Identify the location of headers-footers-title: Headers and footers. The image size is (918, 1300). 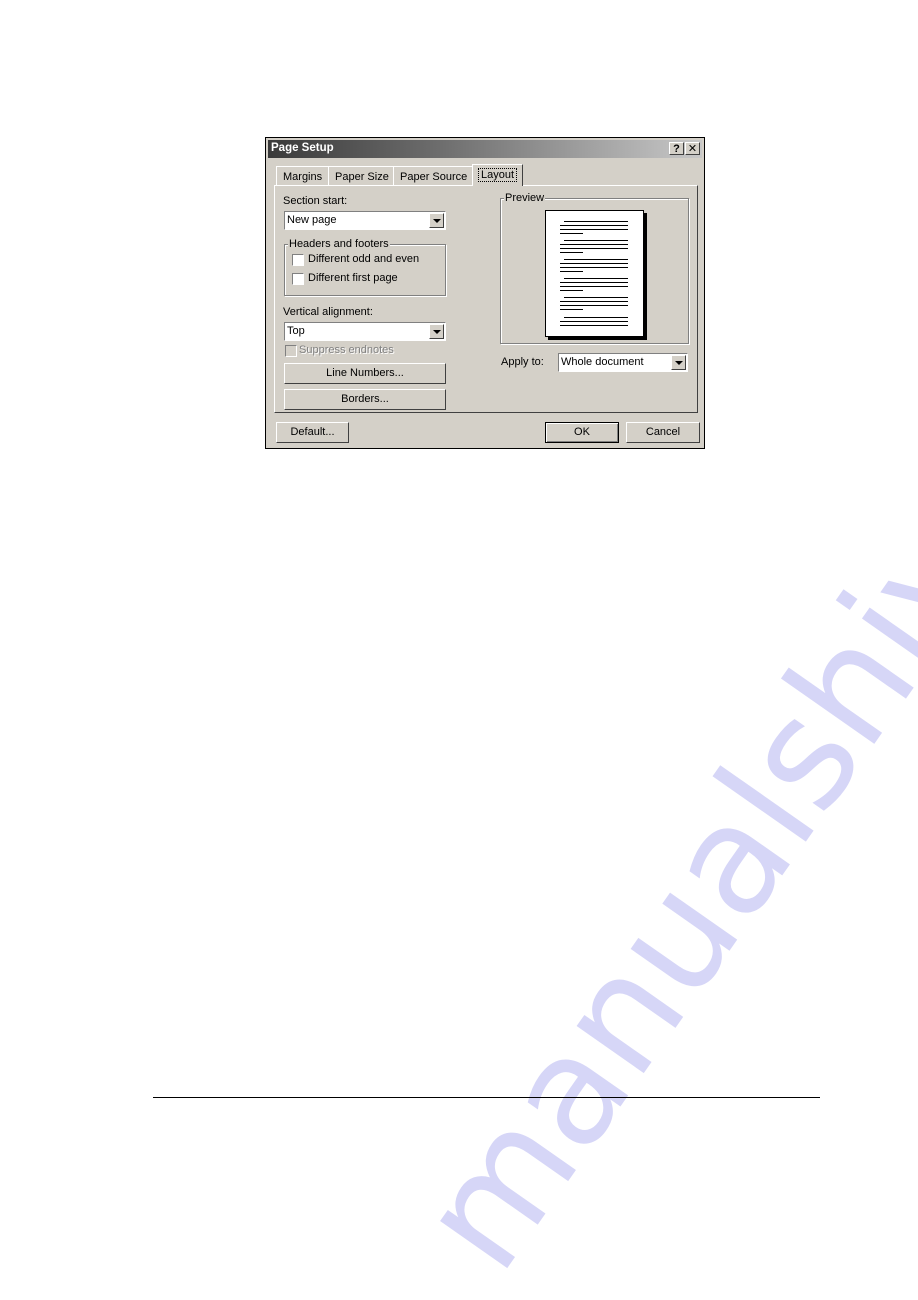
(339, 244).